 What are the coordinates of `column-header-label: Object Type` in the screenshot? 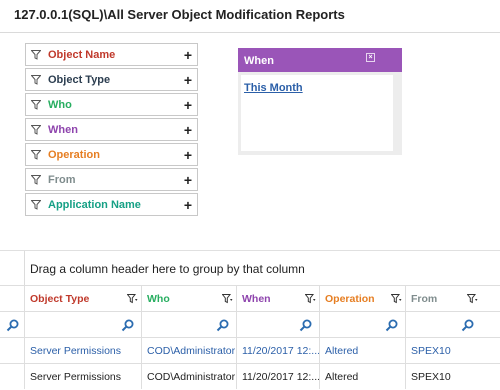 It's located at (60, 298).